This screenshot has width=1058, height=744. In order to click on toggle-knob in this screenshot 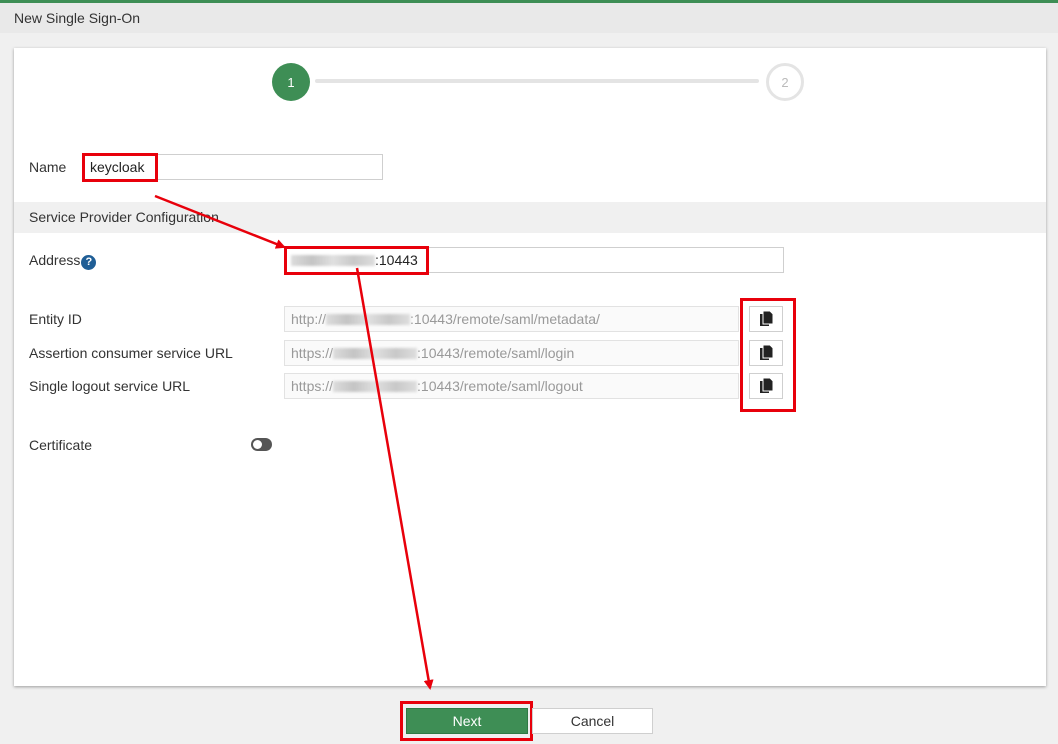, I will do `click(257, 444)`.